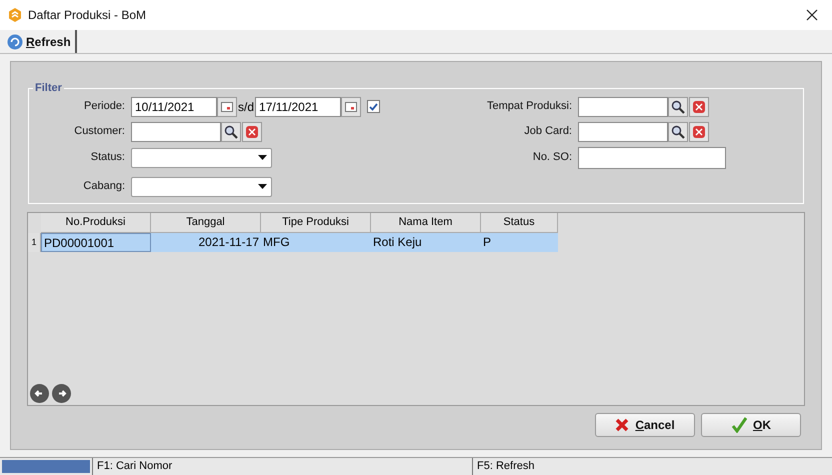 The height and width of the screenshot is (475, 832). I want to click on column-header: Tanggal, so click(206, 223).